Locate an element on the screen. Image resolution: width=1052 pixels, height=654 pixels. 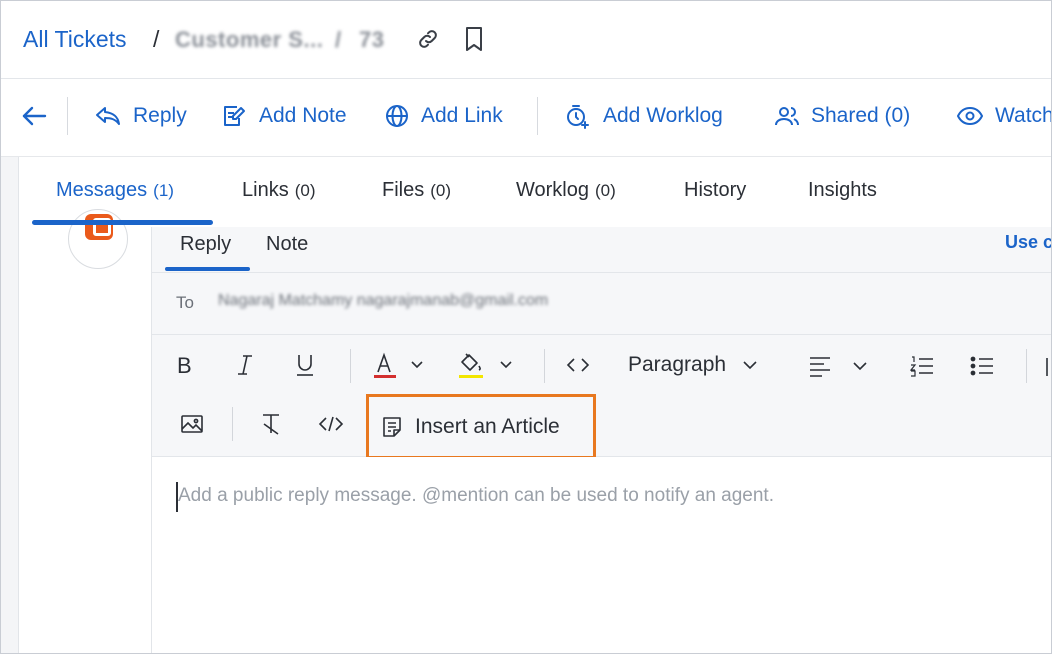
timer-add-icon is located at coordinates (578, 117).